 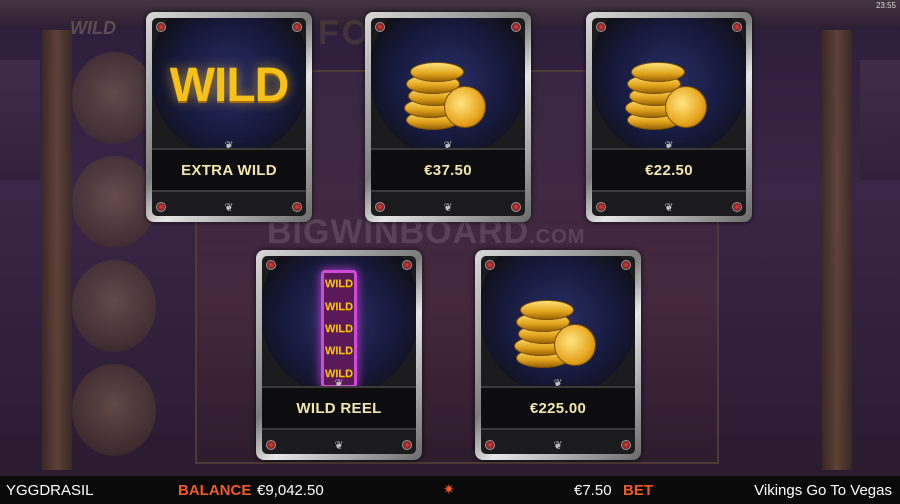 I want to click on game-name: Vikings Go To Vegas, so click(x=823, y=490).